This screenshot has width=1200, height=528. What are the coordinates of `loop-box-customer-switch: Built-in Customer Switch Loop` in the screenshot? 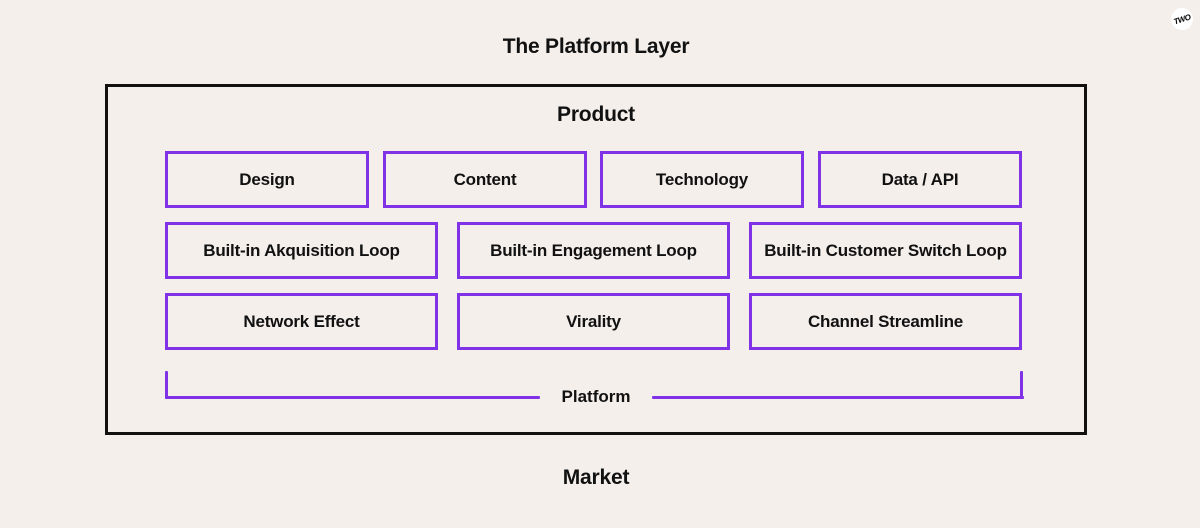 It's located at (885, 250).